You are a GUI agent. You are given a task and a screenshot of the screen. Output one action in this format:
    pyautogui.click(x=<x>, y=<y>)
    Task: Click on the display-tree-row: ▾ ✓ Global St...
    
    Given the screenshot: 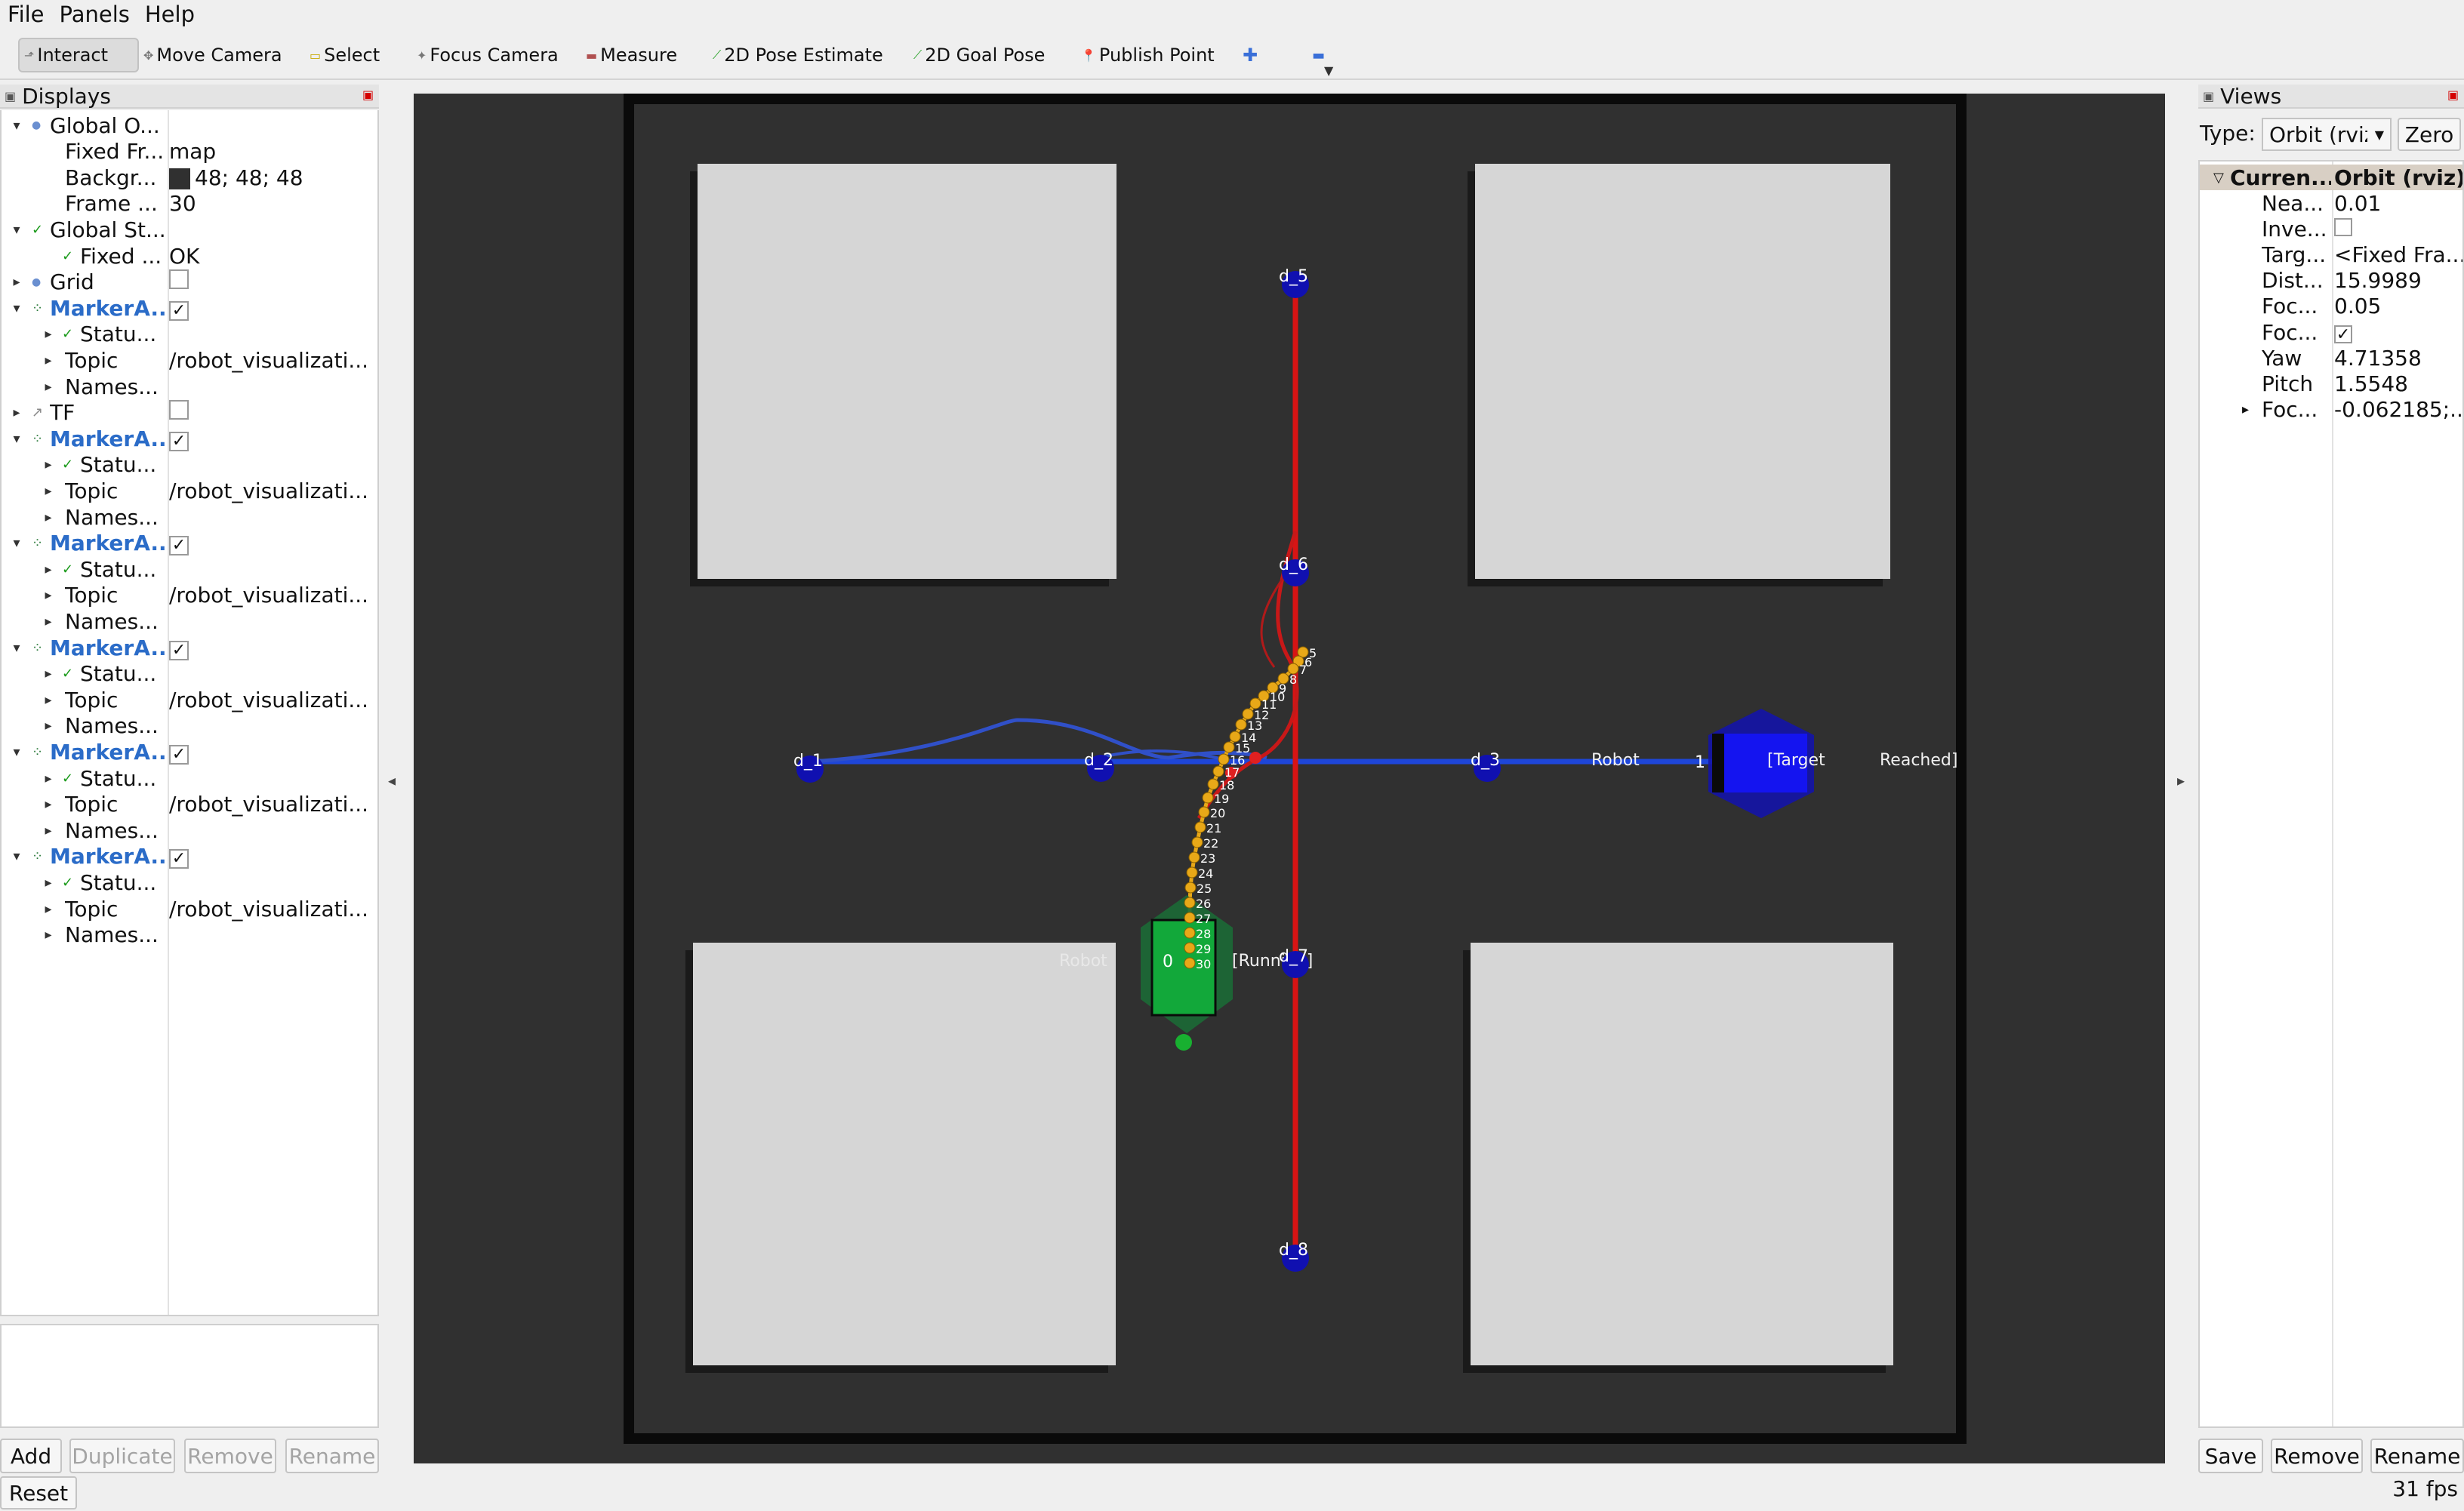 What is the action you would take?
    pyautogui.click(x=189, y=230)
    